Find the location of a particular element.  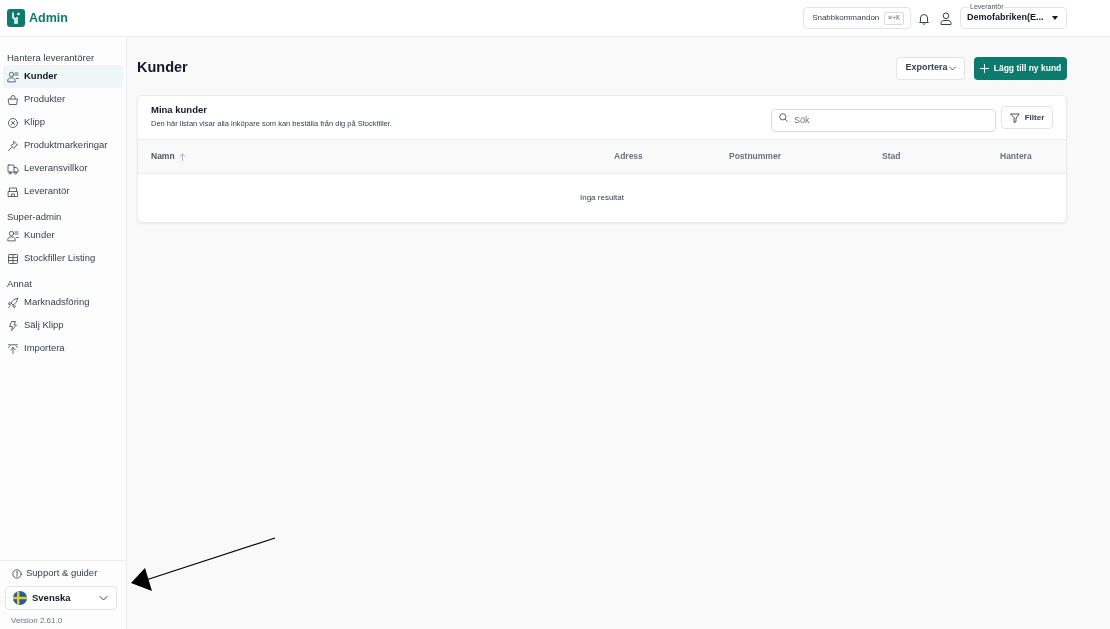

page-title: Kunder is located at coordinates (162, 68).